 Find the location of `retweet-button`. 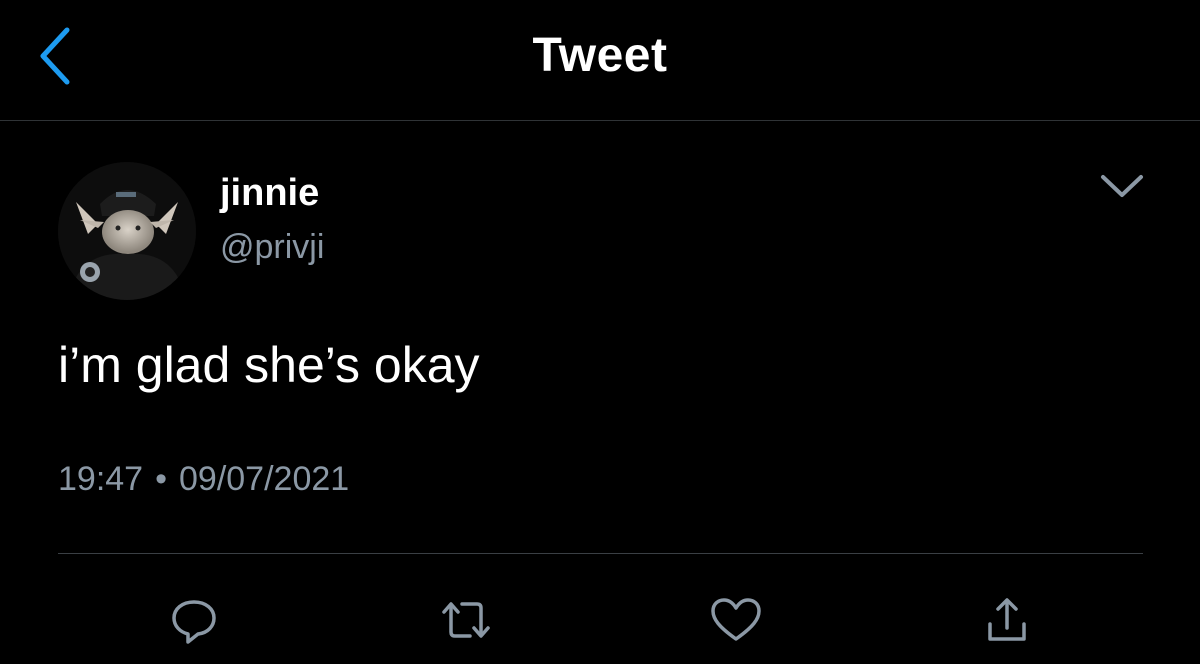

retweet-button is located at coordinates (466, 620).